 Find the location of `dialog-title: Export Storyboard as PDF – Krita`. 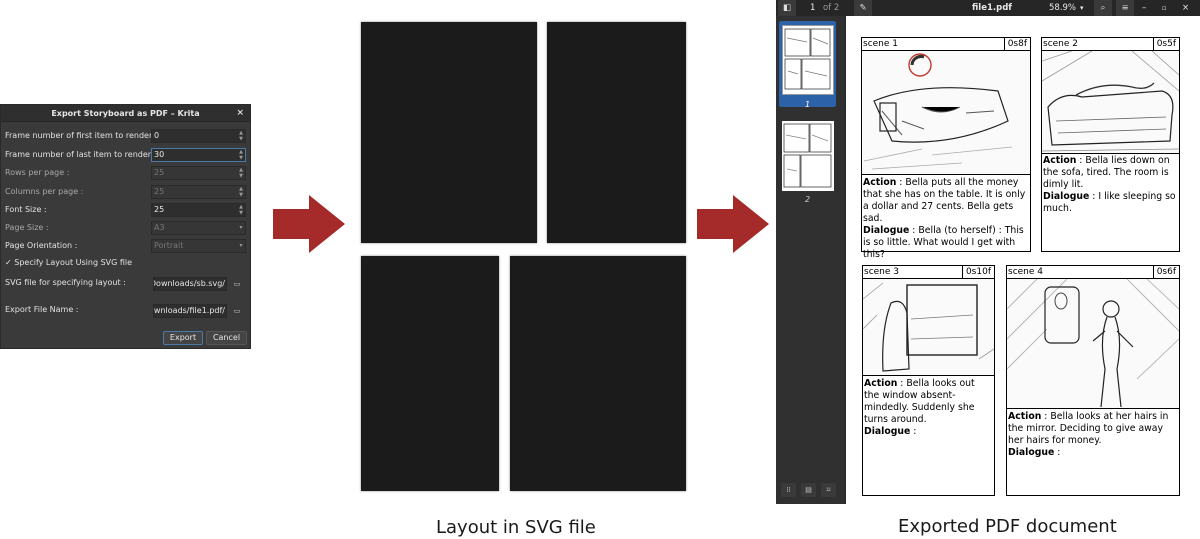

dialog-title: Export Storyboard as PDF – Krita is located at coordinates (125, 113).